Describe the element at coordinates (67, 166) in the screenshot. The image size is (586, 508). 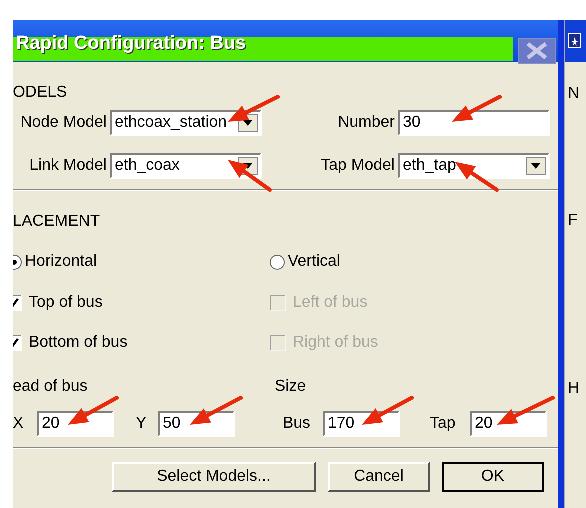
I see `field-label: Link Model` at that location.